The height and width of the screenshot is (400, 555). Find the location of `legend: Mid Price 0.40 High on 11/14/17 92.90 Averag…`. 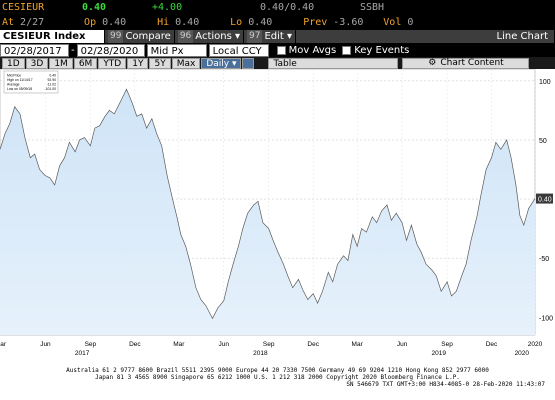

legend: Mid Price 0.40 High on 11/14/17 92.90 Averag… is located at coordinates (31, 82).